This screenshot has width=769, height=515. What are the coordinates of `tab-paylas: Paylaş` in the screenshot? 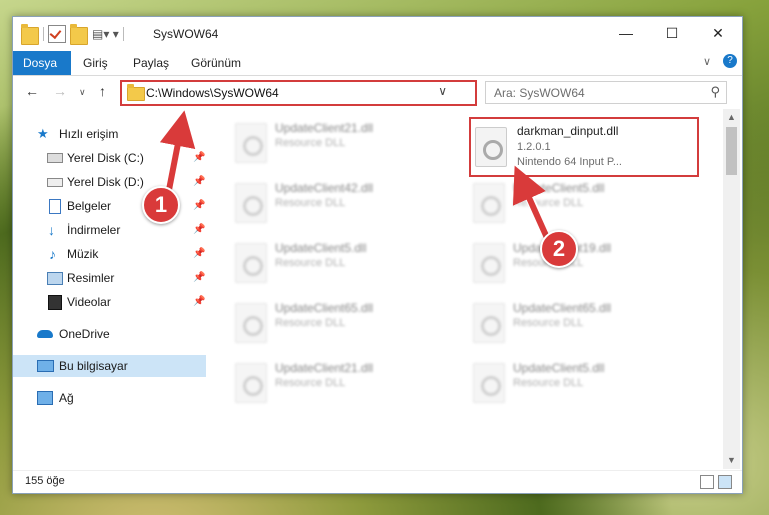 It's located at (151, 63).